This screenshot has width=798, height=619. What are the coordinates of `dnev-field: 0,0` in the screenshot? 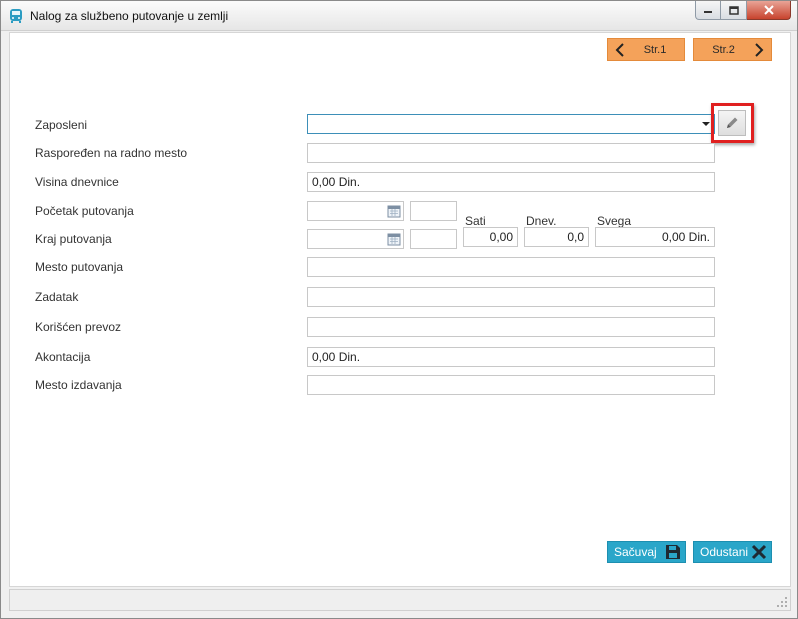 It's located at (556, 237).